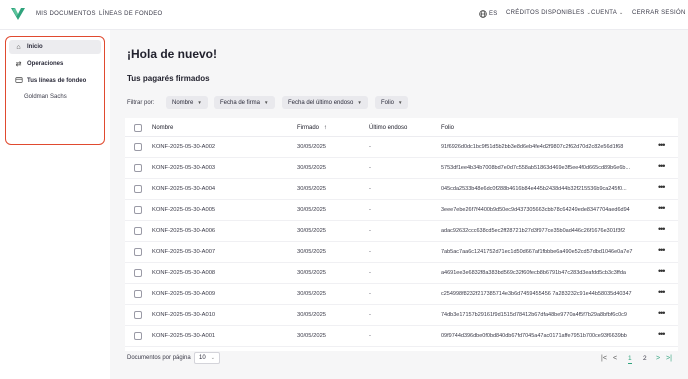 Image resolution: width=688 pixels, height=379 pixels. I want to click on nav-lineas-de-fondeo: LÍNEAS DE FONDEO, so click(130, 14).